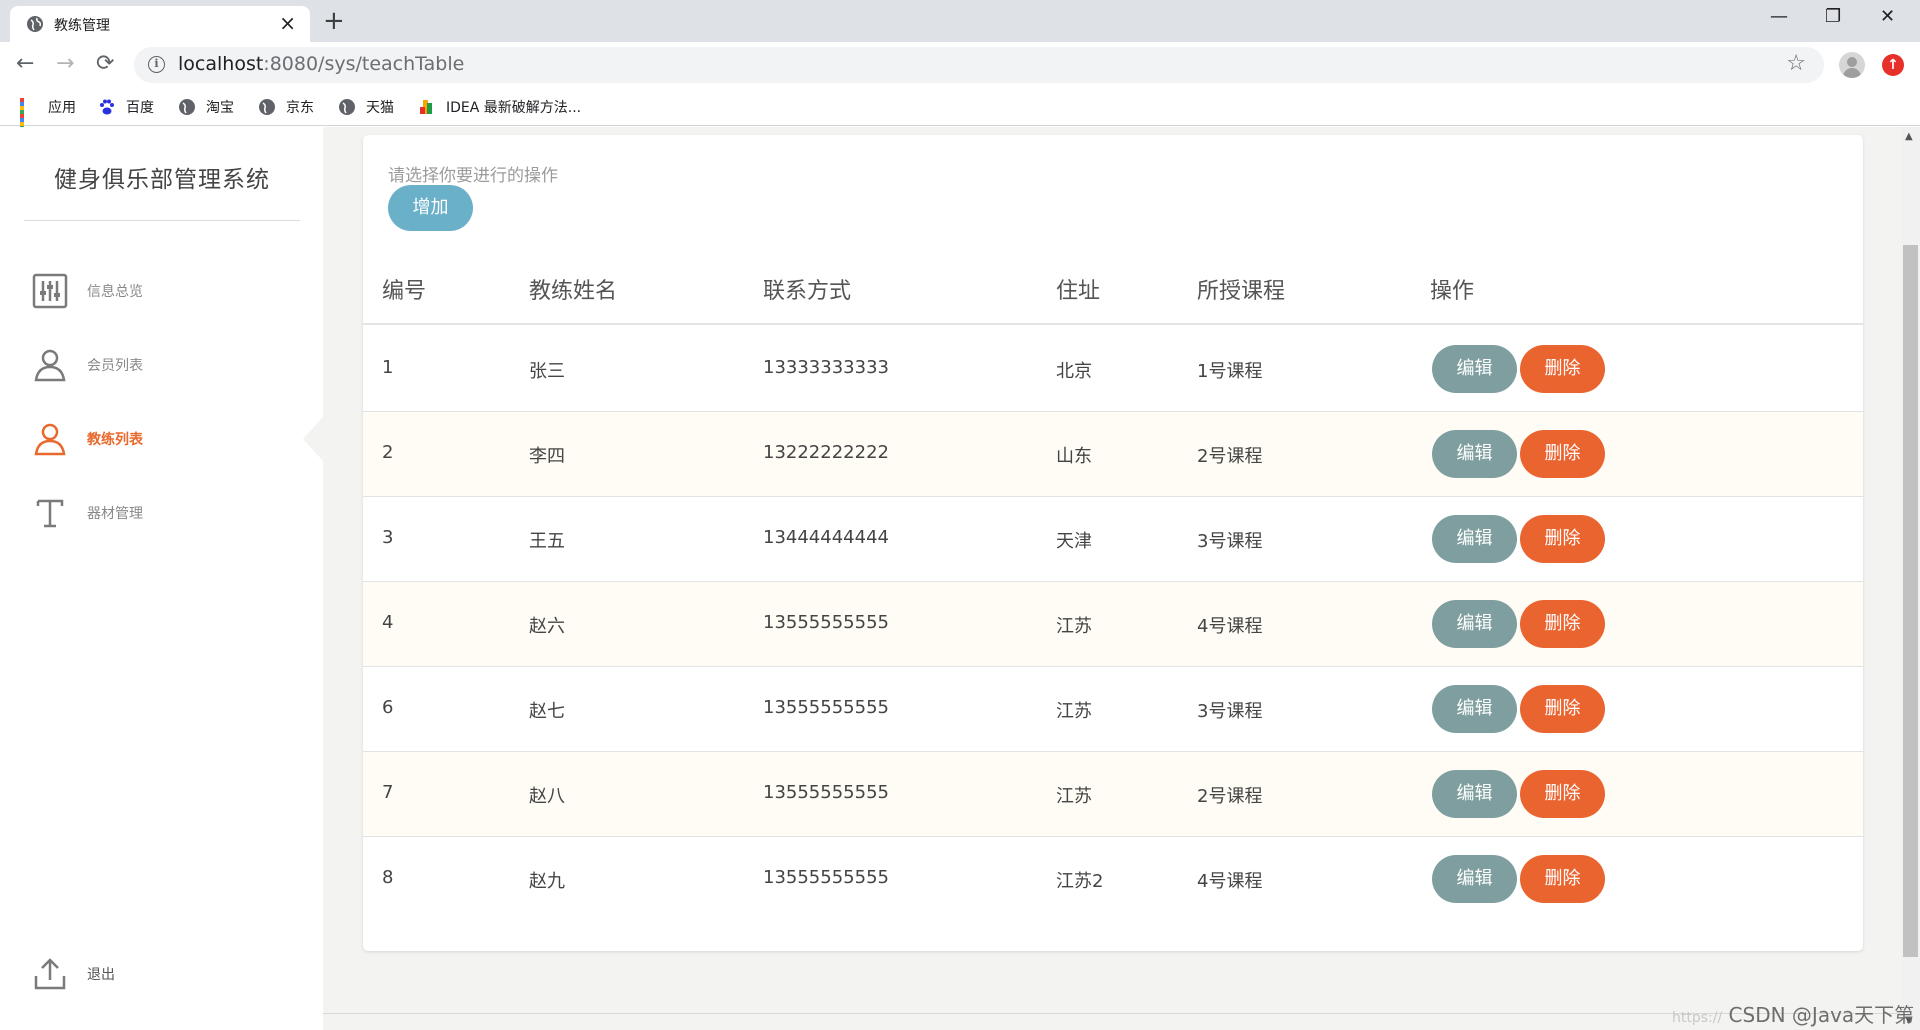  I want to click on table-row: 7 赵八 13555555555 江苏 2号课程 编辑 删除, so click(1113, 794).